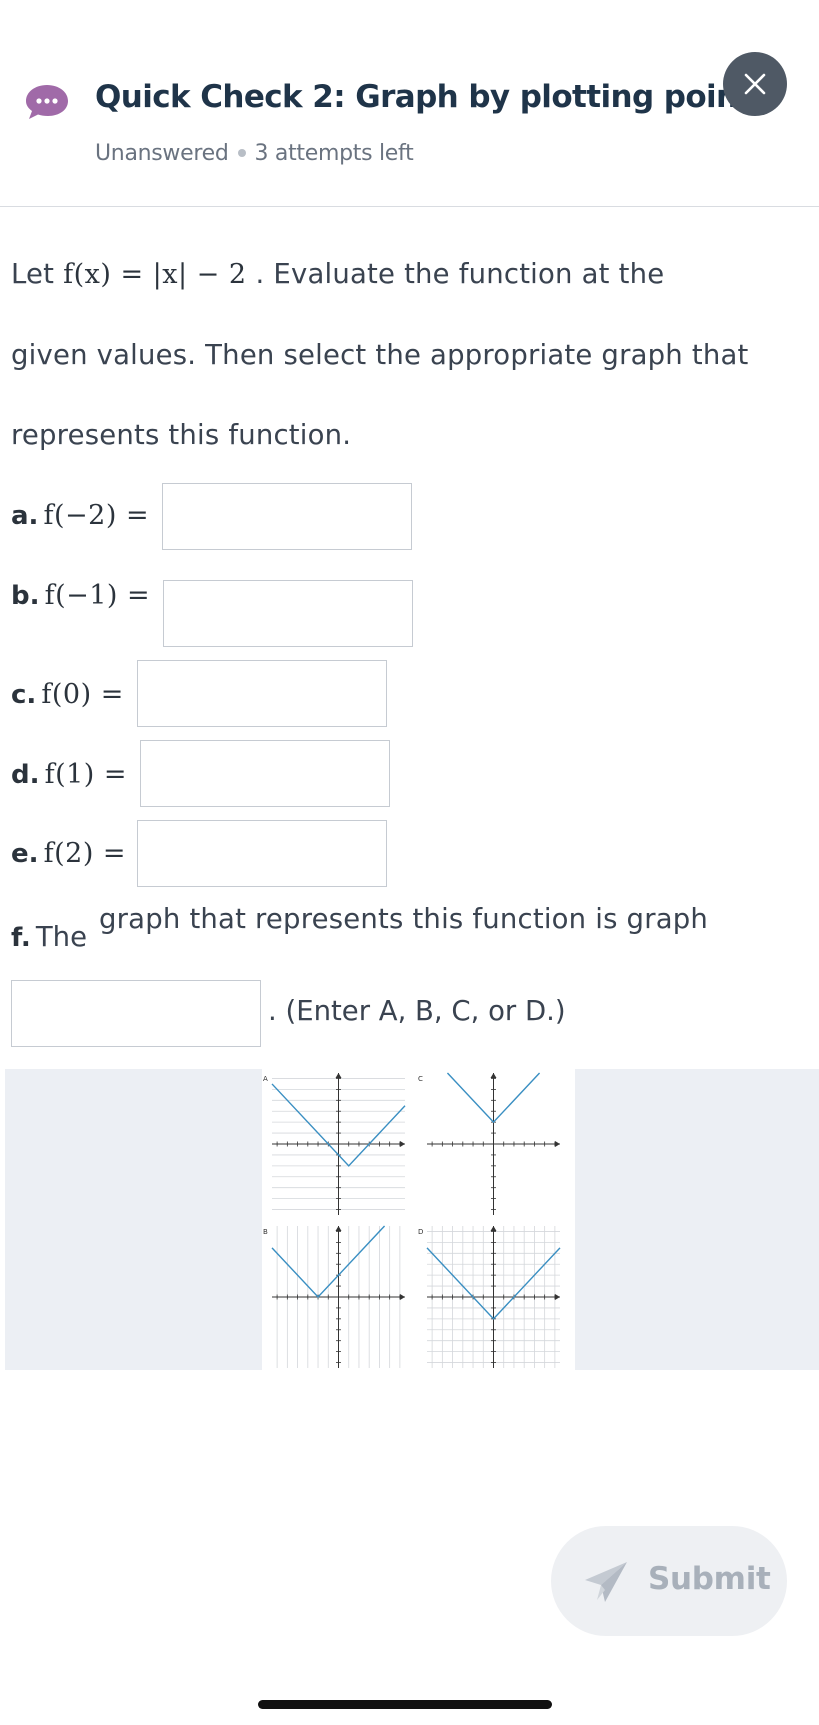  I want to click on part-d: d. f(1) =, so click(69, 774).